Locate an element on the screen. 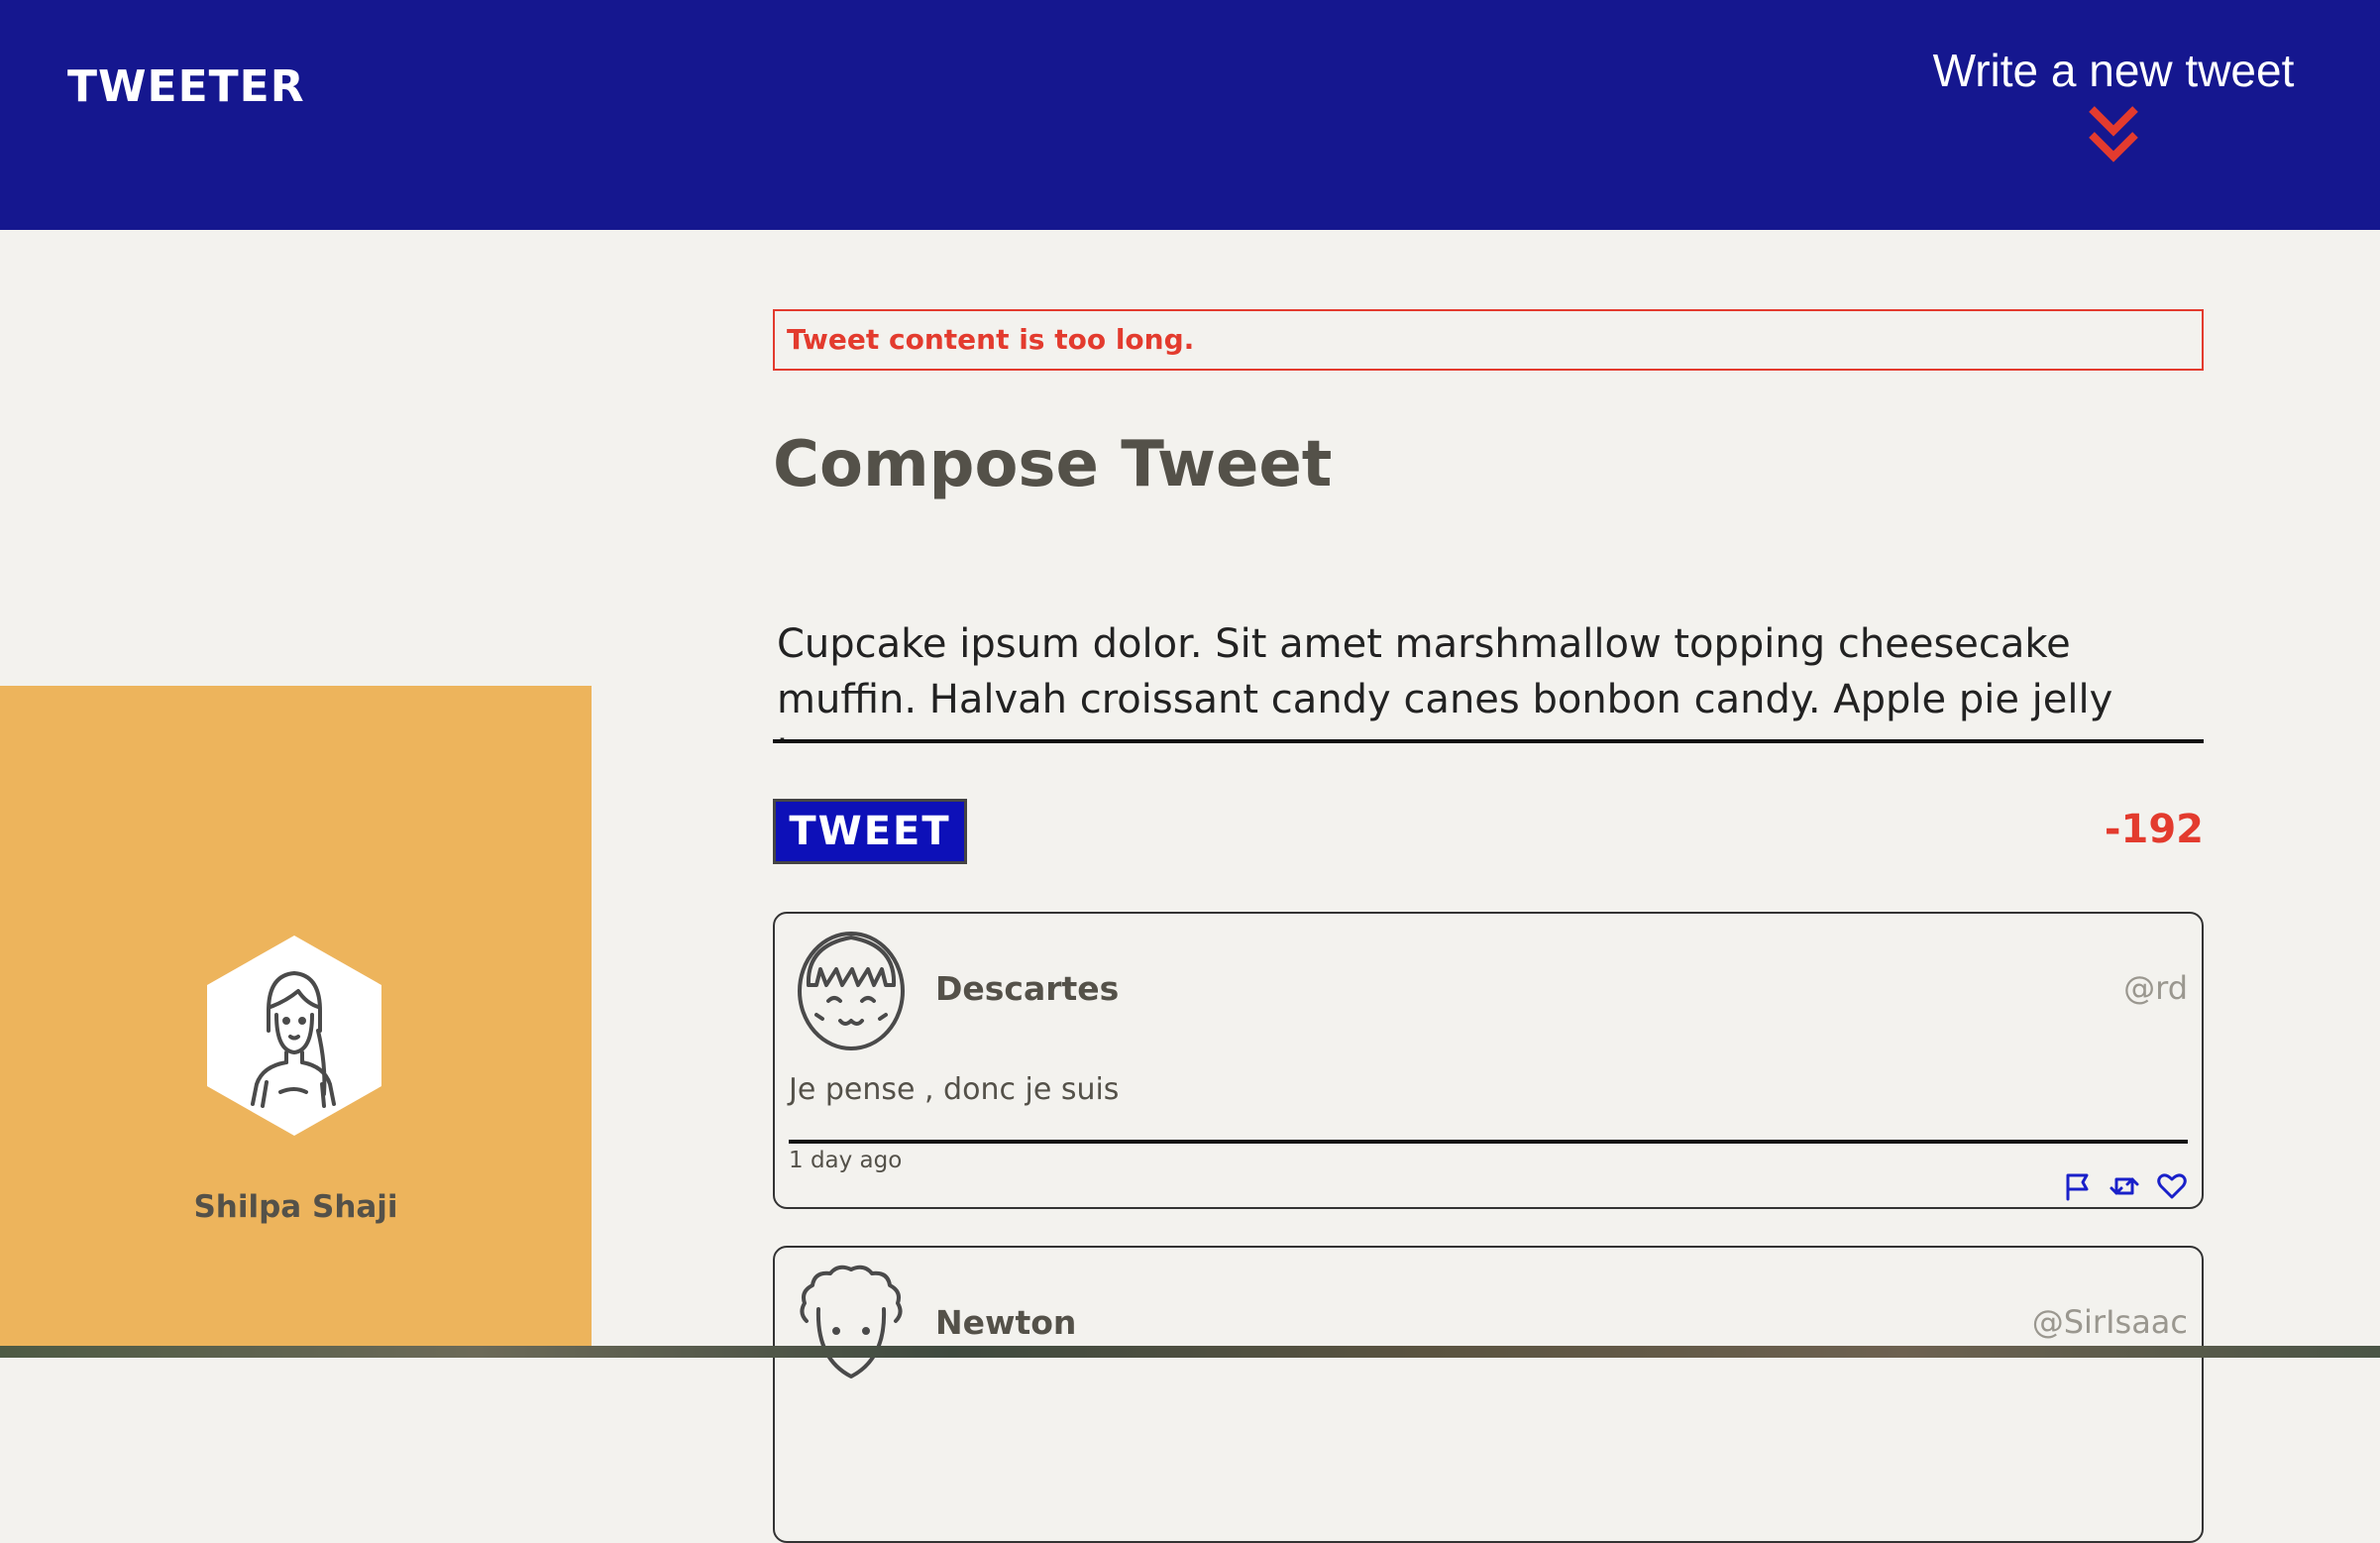  retweet-icon is located at coordinates (2124, 1186).